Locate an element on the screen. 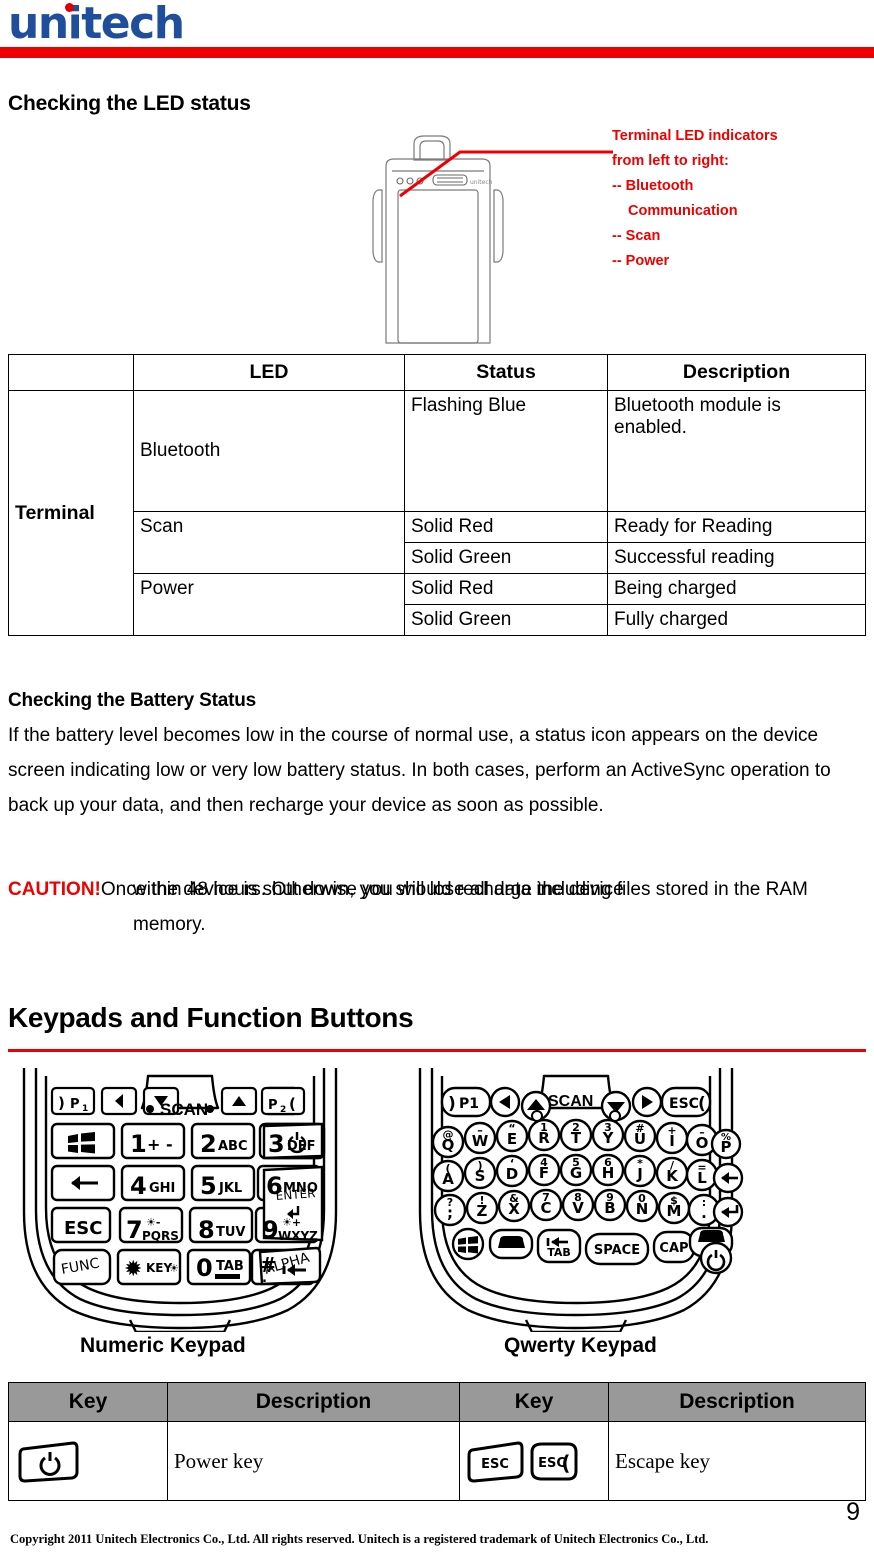  svg-text: TAB is located at coordinates (559, 1252).